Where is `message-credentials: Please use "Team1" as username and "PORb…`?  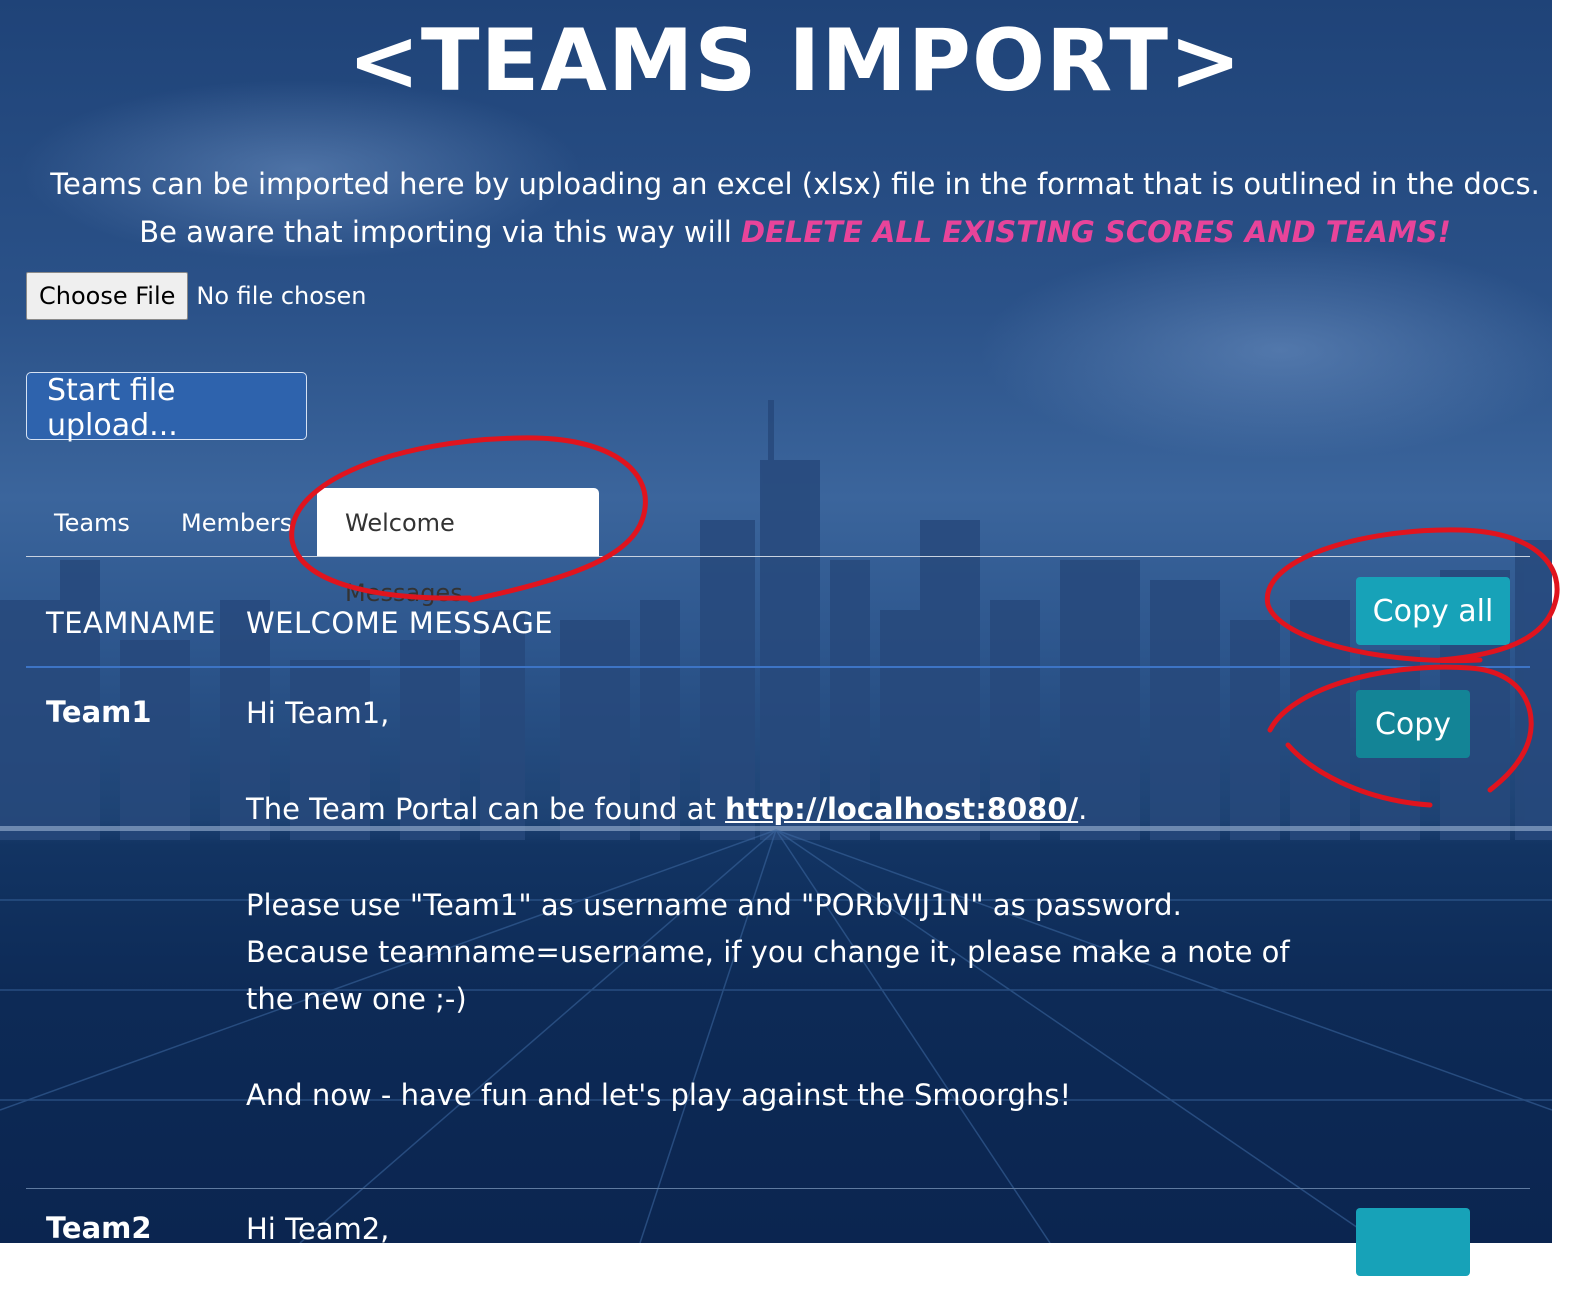
message-credentials: Please use "Team1" as username and "PORb… is located at coordinates (768, 952).